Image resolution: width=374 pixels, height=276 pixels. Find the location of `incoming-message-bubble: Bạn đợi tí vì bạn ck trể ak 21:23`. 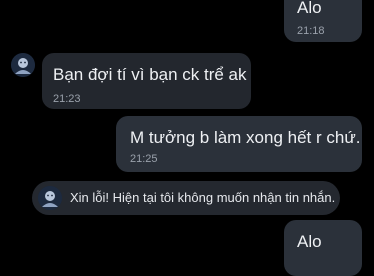

incoming-message-bubble: Bạn đợi tí vì bạn ck trể ak 21:23 is located at coordinates (146, 81).